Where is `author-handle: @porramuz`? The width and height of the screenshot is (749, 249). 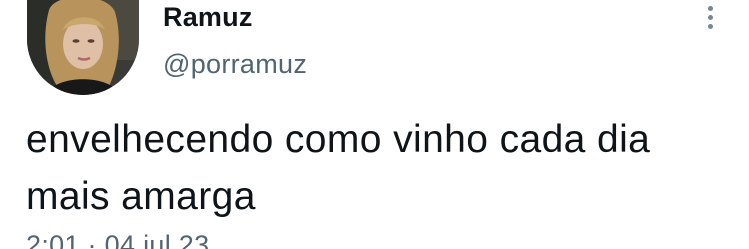
author-handle: @porramuz is located at coordinates (235, 64).